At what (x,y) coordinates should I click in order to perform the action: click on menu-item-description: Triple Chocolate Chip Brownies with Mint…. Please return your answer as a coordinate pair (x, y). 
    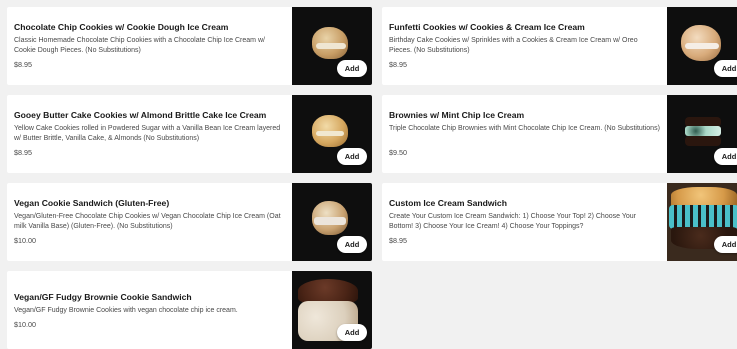
    Looking at the image, I should click on (524, 128).